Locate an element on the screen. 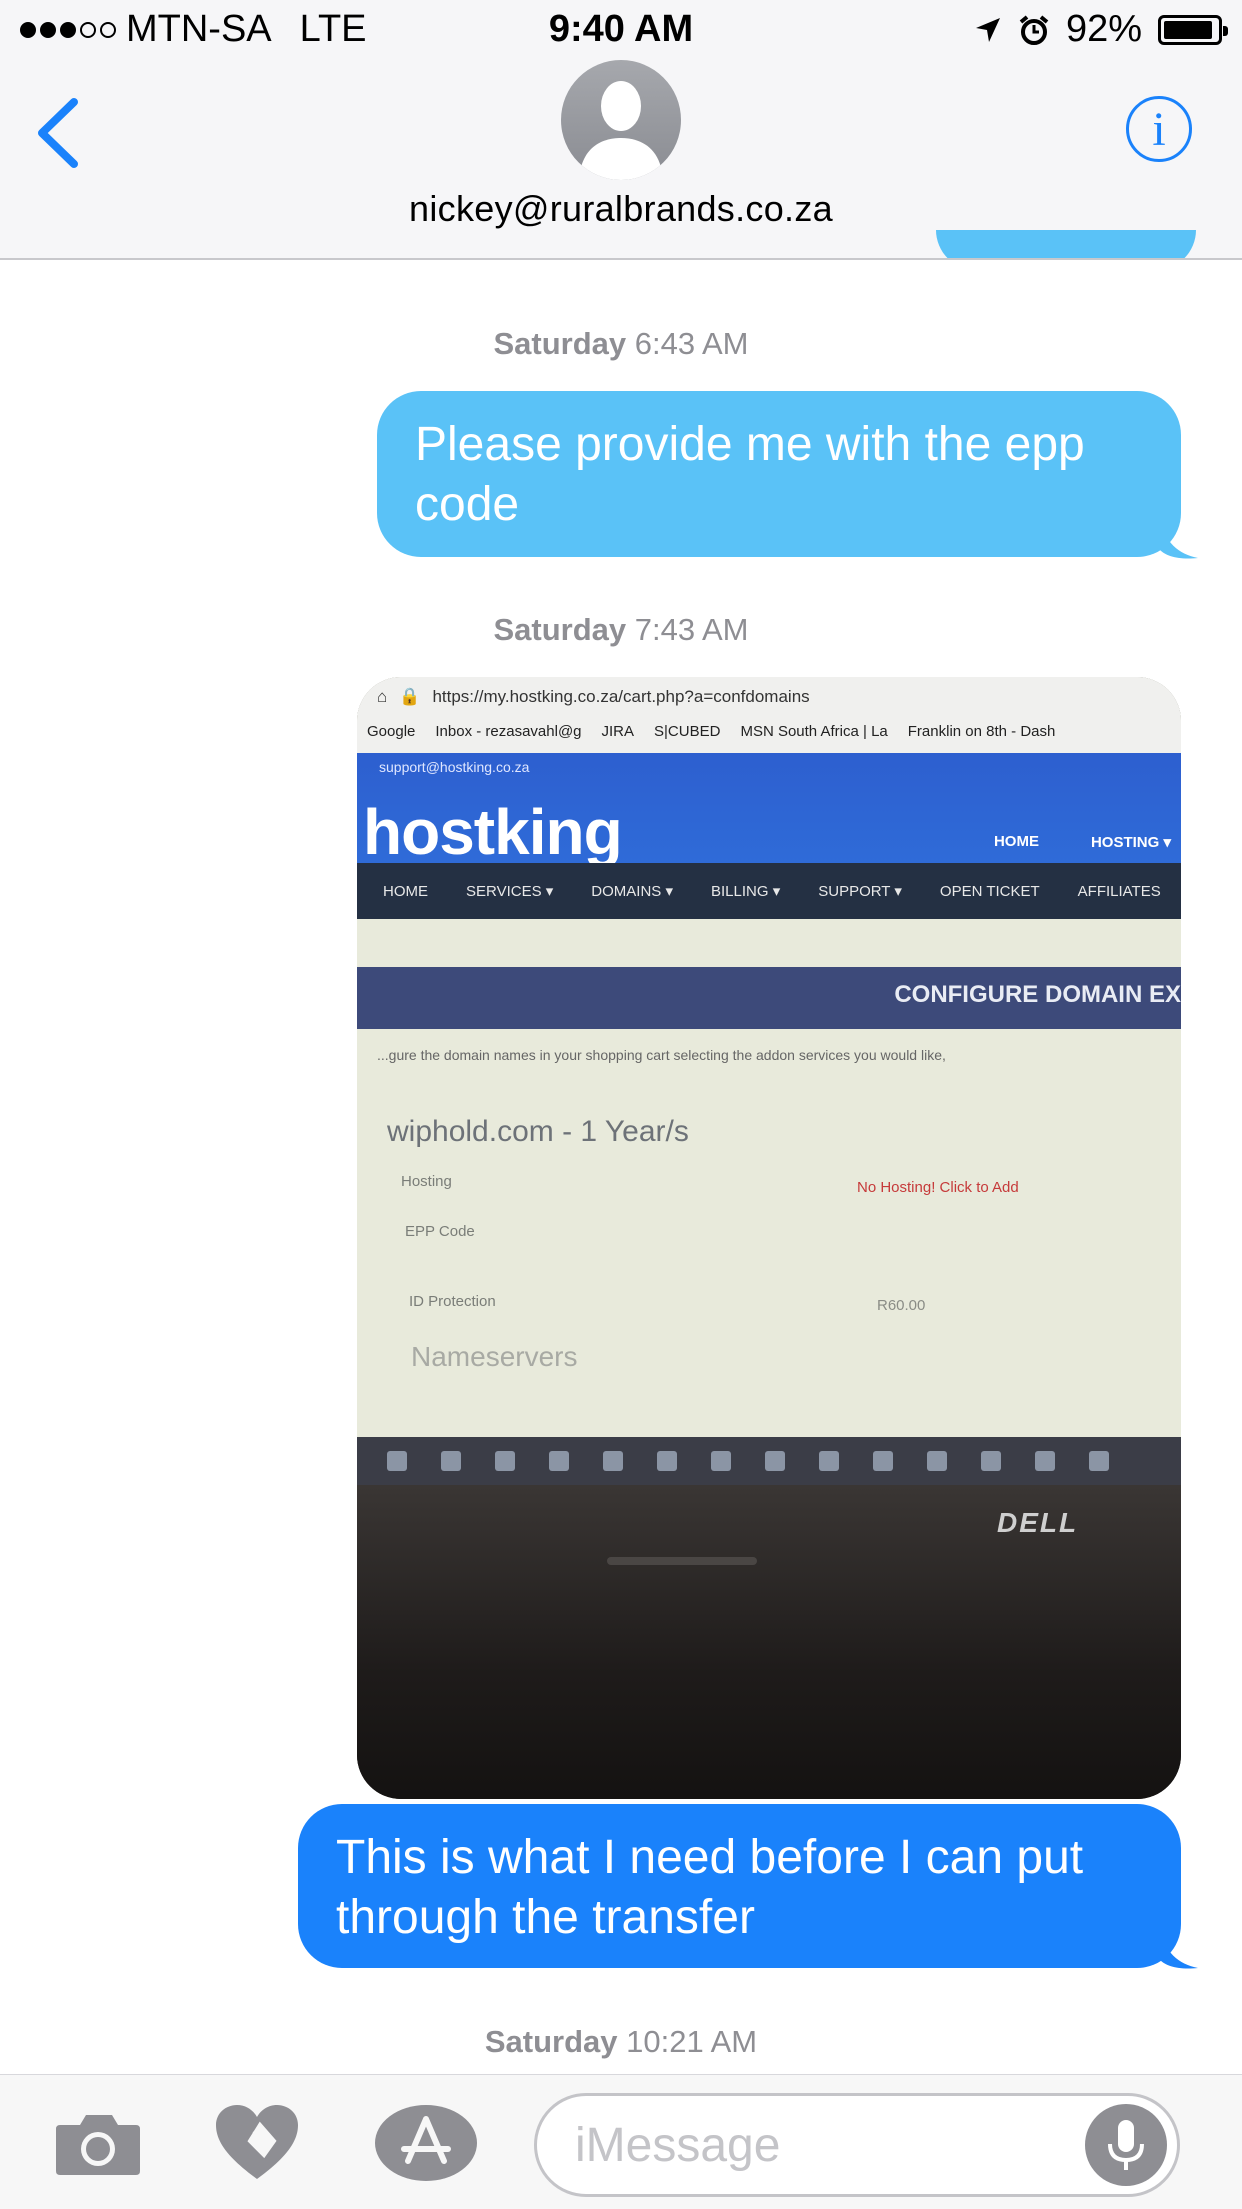 The image size is (1242, 2209). photo-nav-item: HOSTING ▾ is located at coordinates (1130, 842).